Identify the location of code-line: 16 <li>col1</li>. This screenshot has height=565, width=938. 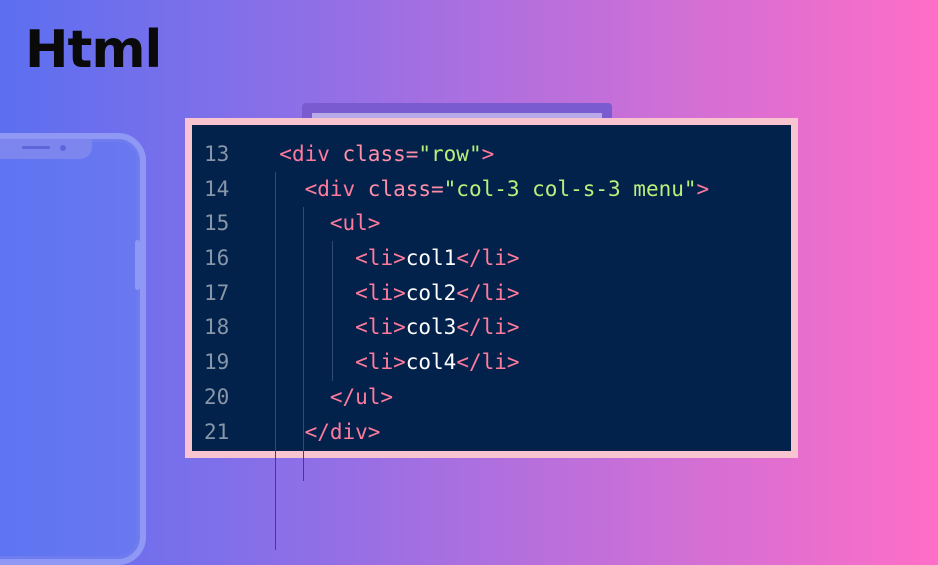
(491, 258).